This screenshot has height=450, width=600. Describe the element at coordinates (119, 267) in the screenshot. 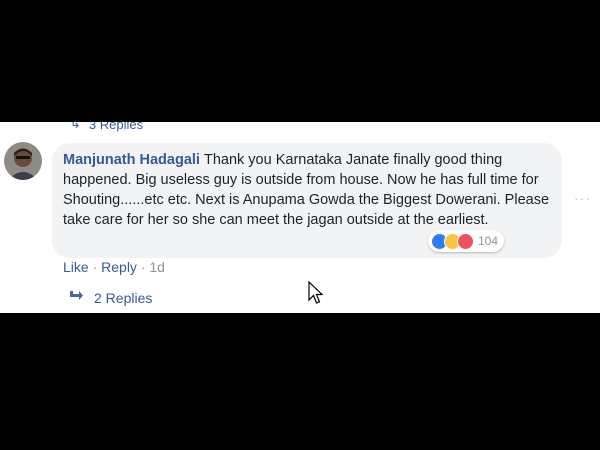

I see `reply-button: Reply` at that location.